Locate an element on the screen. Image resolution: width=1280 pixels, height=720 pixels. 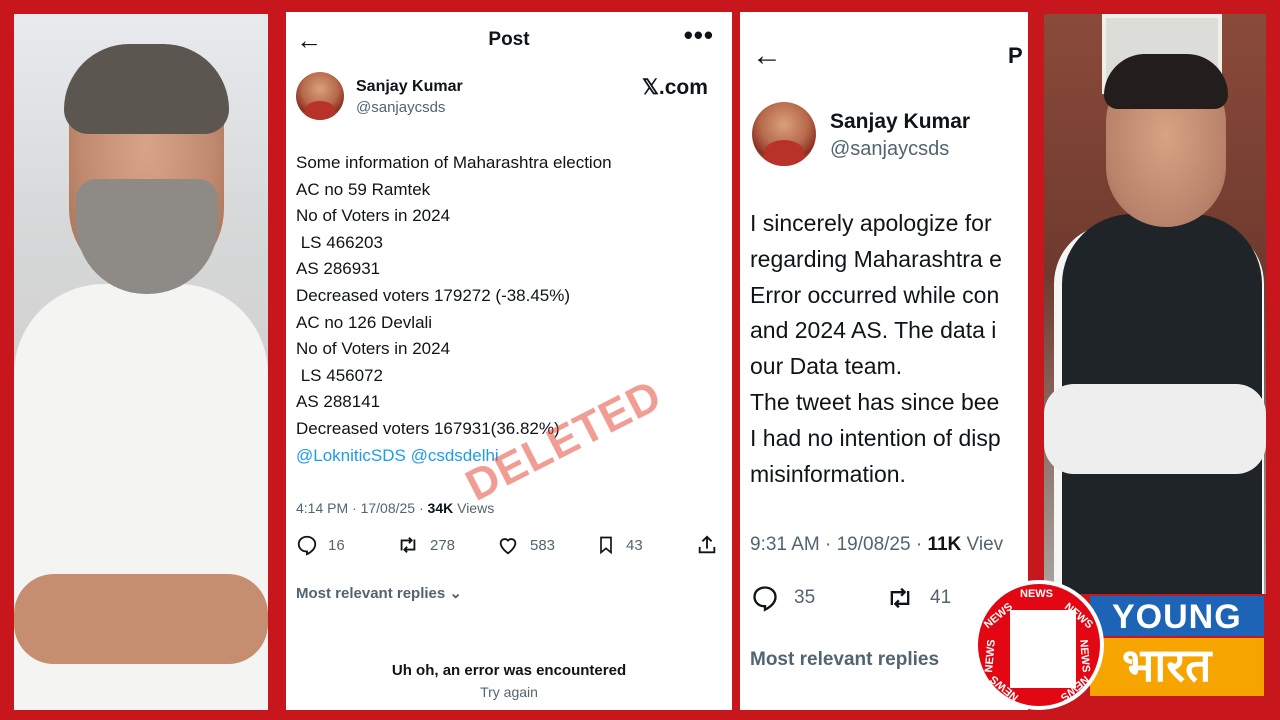
logo-bharat-text: भारत is located at coordinates (1167, 665).